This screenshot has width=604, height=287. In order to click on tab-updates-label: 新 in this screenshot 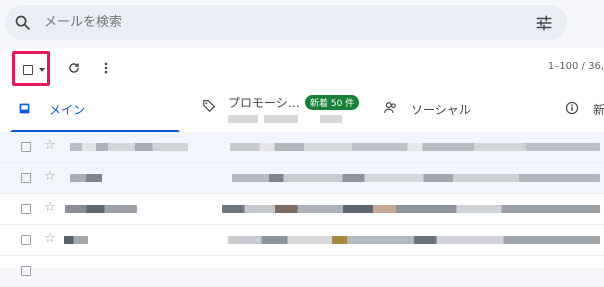, I will do `click(598, 110)`.